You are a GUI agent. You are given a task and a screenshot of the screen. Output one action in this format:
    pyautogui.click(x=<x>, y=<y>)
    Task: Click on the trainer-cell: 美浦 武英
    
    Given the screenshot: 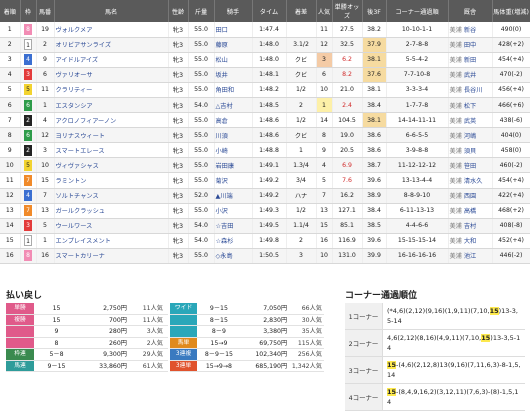 What is the action you would take?
    pyautogui.click(x=470, y=120)
    